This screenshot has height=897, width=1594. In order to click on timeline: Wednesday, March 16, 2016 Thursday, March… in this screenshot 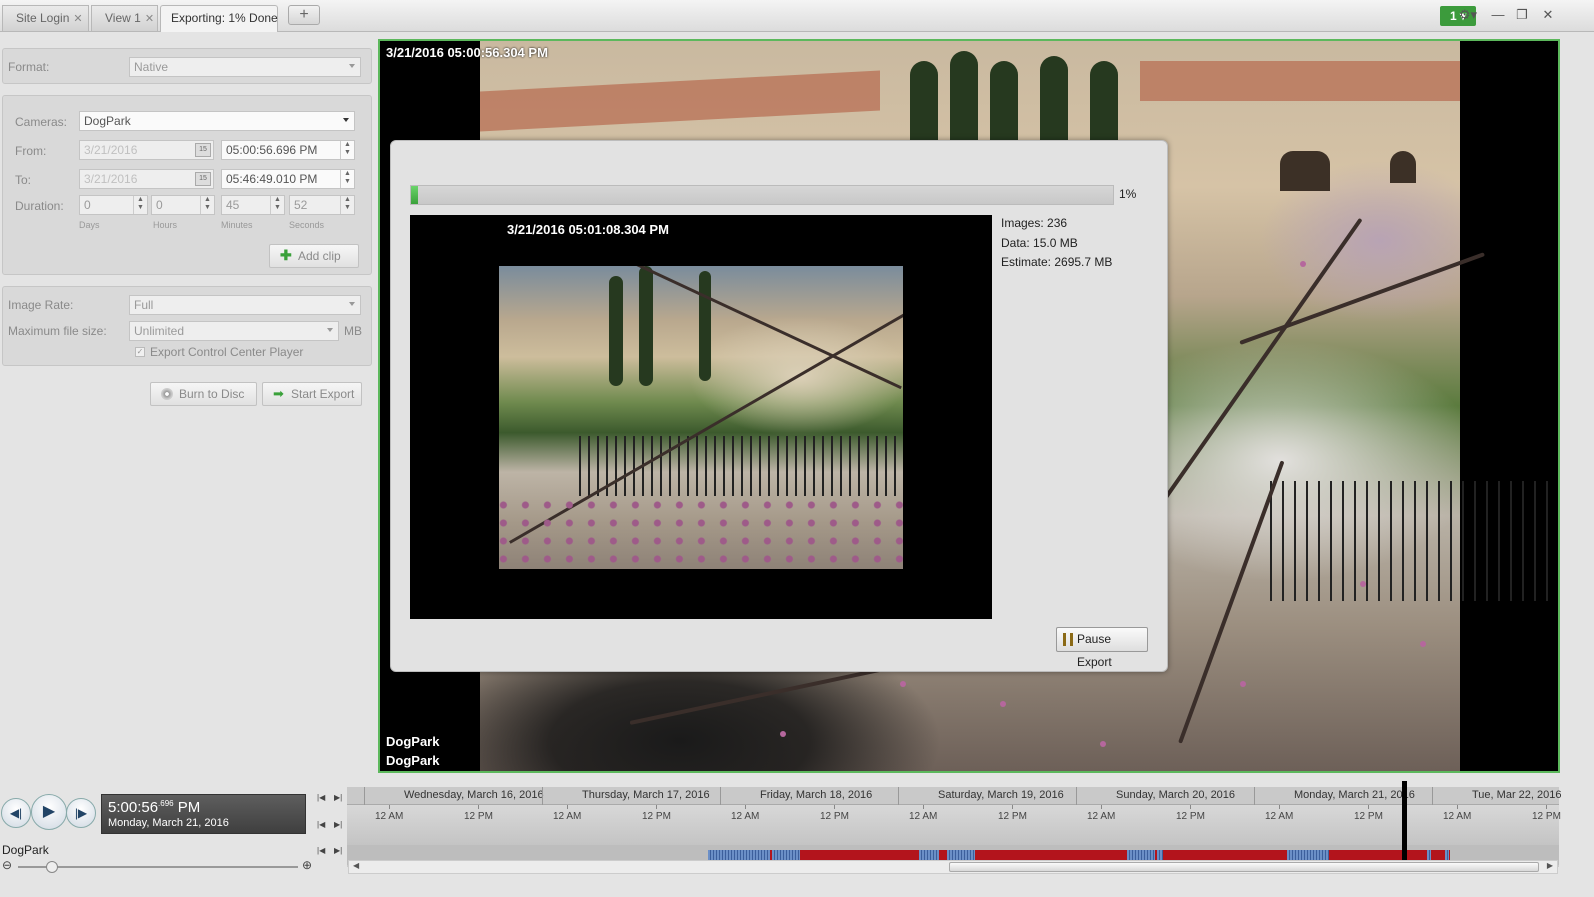, I will do `click(954, 826)`.